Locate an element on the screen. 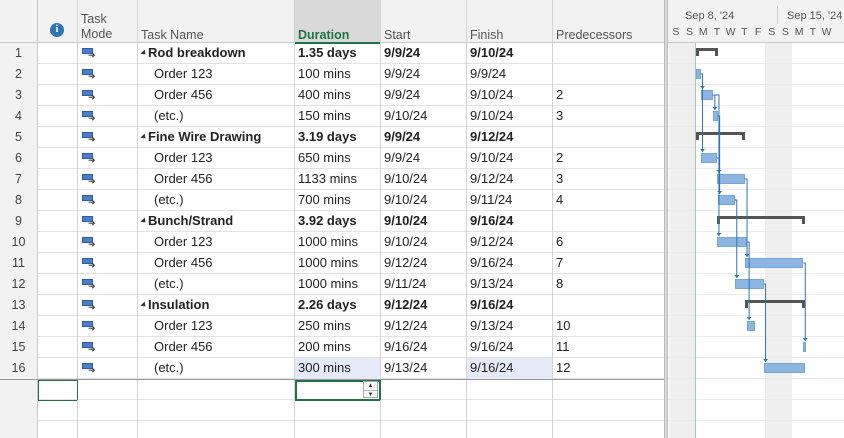 This screenshot has height=438, width=844. duration-cell: 150 mins is located at coordinates (338, 116).